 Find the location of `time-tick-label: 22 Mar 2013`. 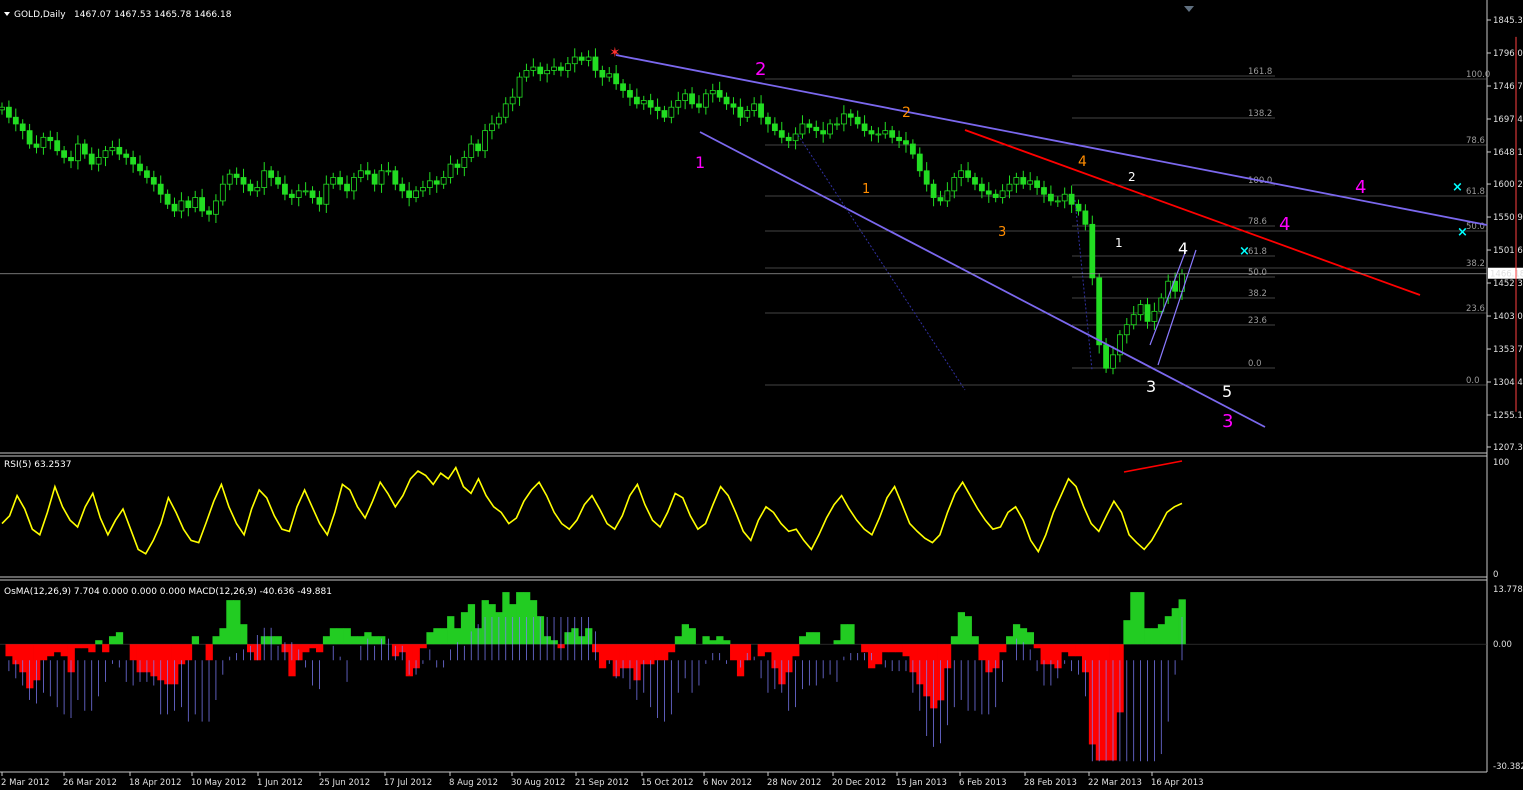

time-tick-label: 22 Mar 2013 is located at coordinates (1115, 783).